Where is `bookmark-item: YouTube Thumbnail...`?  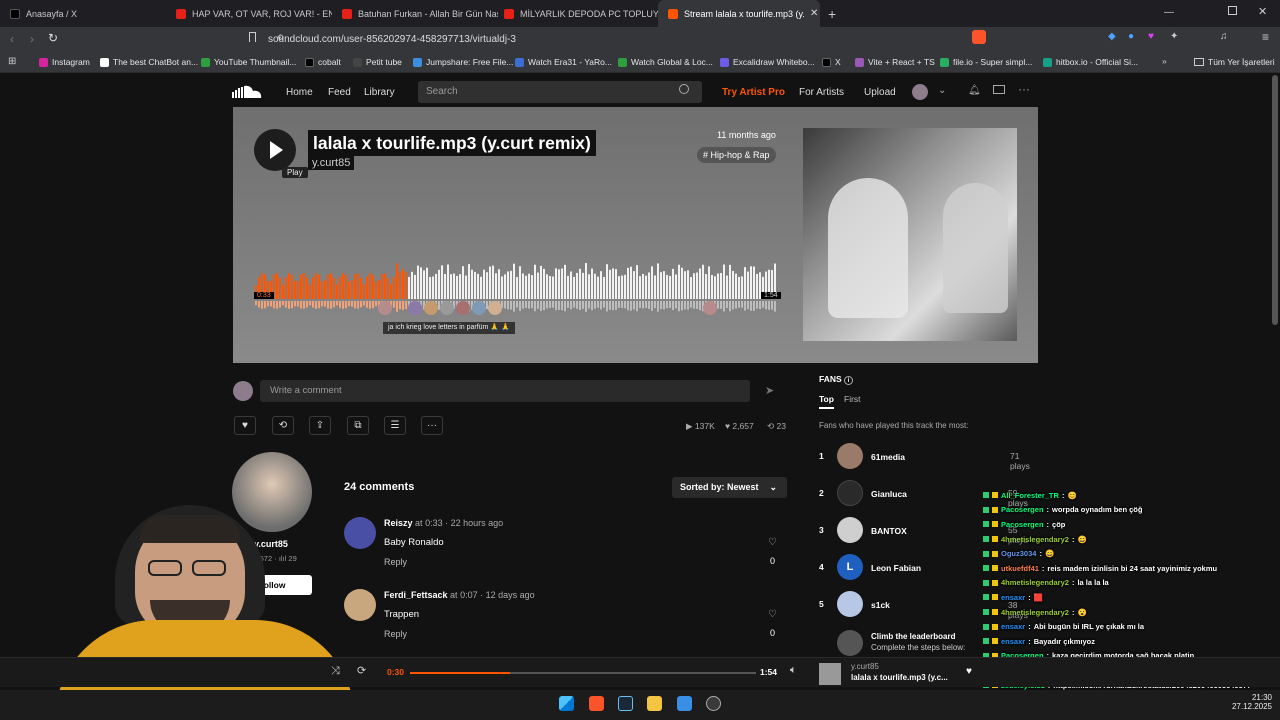 bookmark-item: YouTube Thumbnail... is located at coordinates (248, 62).